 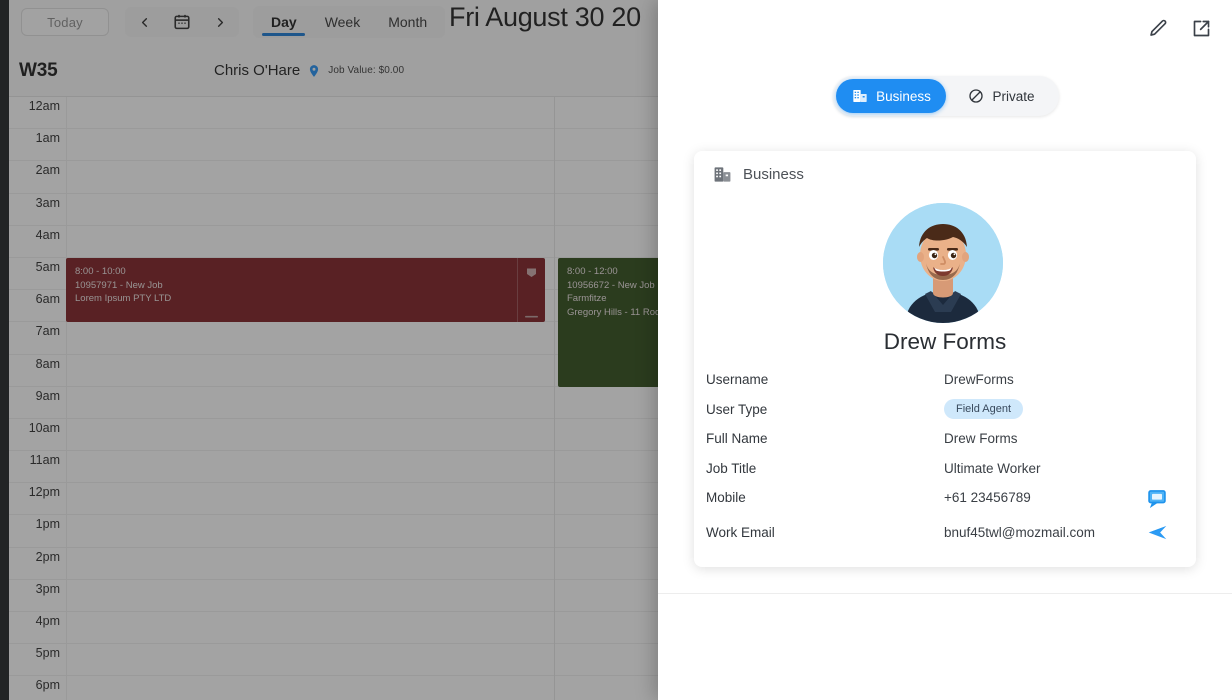 I want to click on field-label: Full Name, so click(x=737, y=439).